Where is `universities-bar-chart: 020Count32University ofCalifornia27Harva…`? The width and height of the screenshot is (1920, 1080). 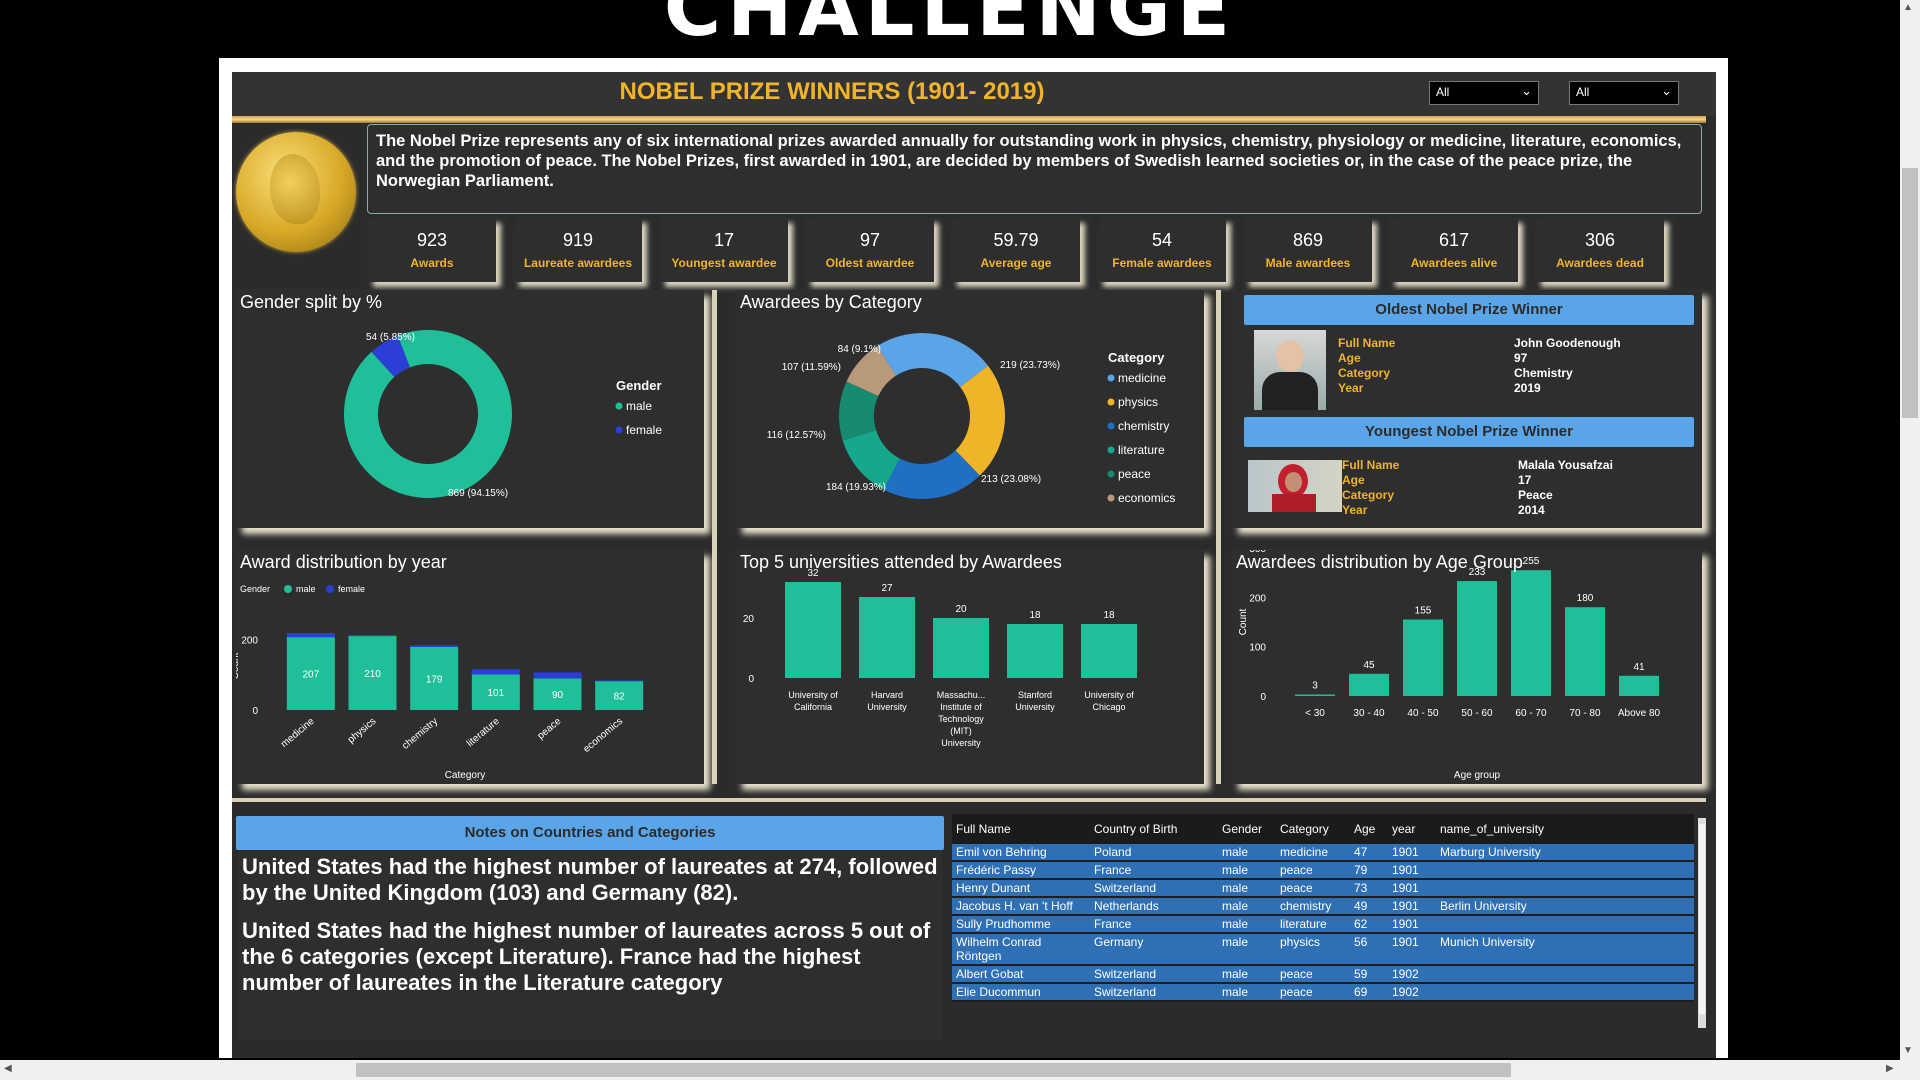 universities-bar-chart: 020Count32University ofCalifornia27Harva… is located at coordinates (931, 658).